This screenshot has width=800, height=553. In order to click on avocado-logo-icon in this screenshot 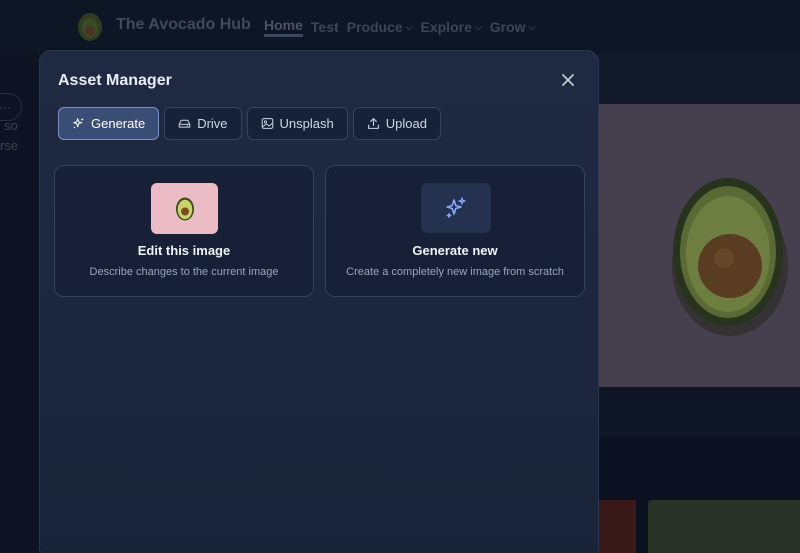, I will do `click(90, 26)`.